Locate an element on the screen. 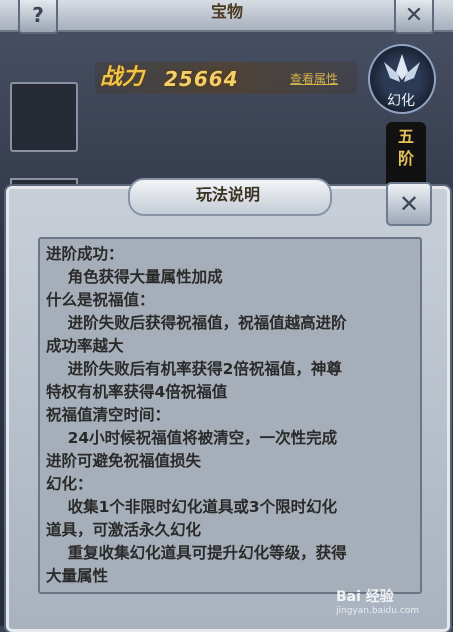 This screenshot has width=453, height=632. item-slot is located at coordinates (44, 117).